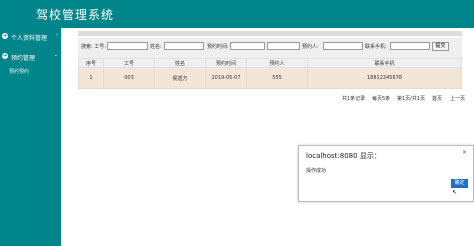  What do you see at coordinates (226, 63) in the screenshot?
I see `column-header: 预约时间` at bounding box center [226, 63].